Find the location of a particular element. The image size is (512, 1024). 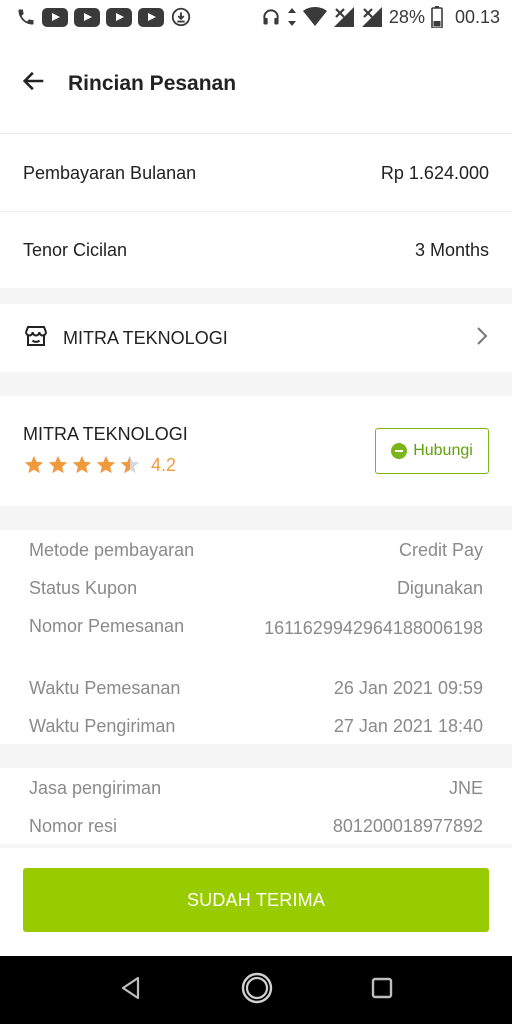

coupon-status-value: Digunakan is located at coordinates (439, 588).